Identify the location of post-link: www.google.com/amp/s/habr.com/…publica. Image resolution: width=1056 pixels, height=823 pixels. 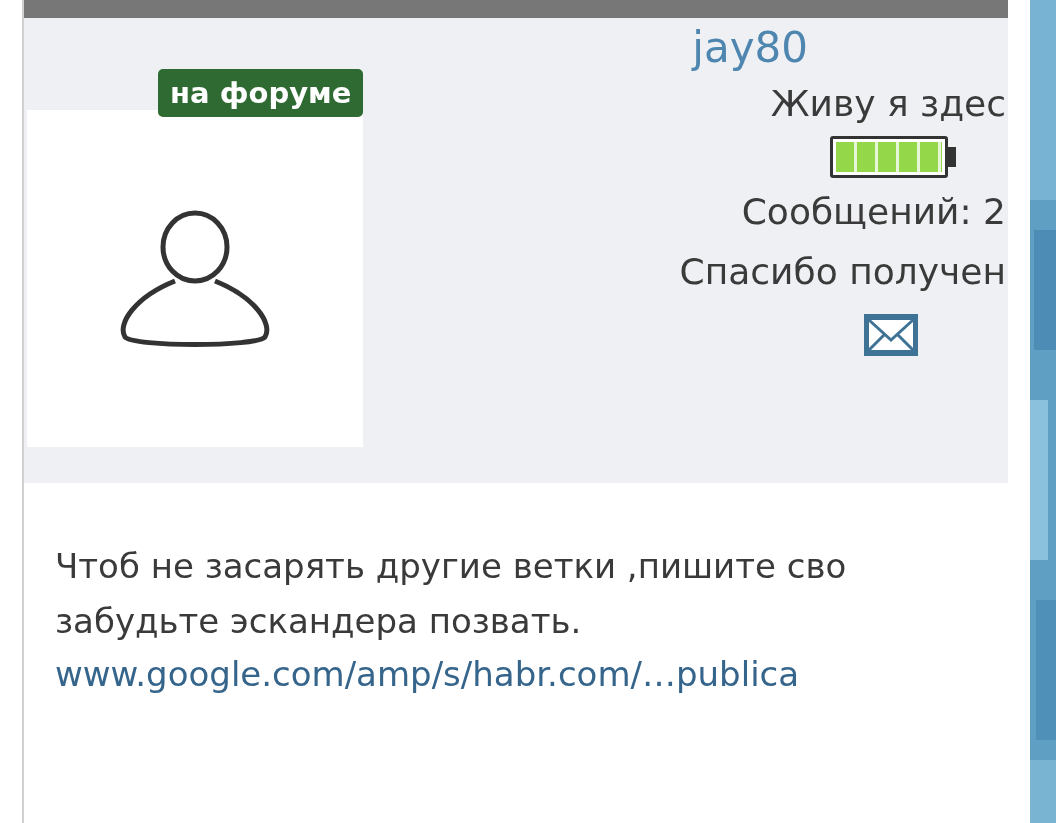
(531, 674).